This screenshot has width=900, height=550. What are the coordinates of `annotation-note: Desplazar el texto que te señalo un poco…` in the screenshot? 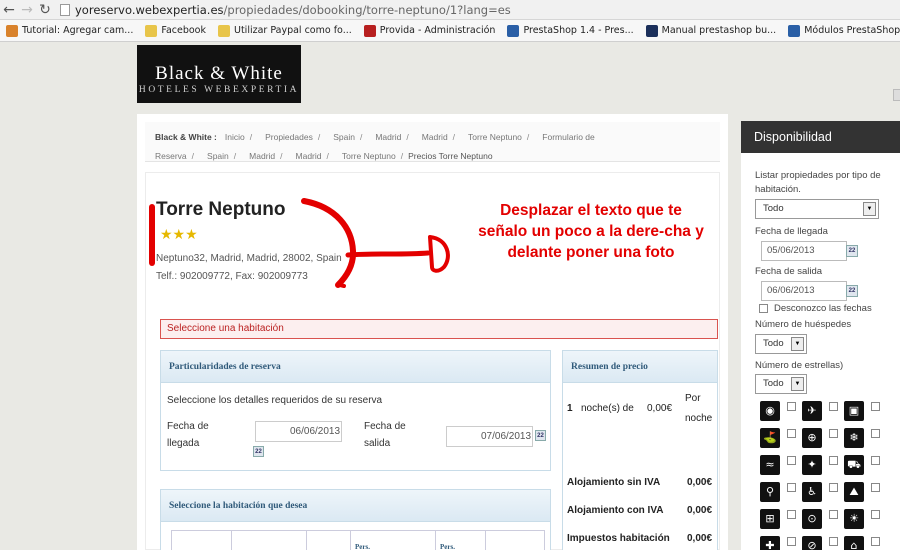 It's located at (591, 231).